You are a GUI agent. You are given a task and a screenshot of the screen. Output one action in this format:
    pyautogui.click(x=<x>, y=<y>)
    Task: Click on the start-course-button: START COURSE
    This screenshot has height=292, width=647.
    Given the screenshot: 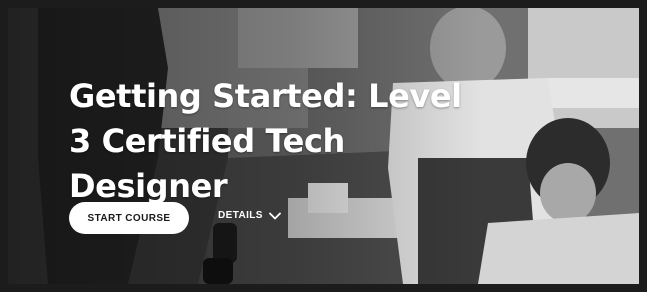 What is the action you would take?
    pyautogui.click(x=129, y=218)
    